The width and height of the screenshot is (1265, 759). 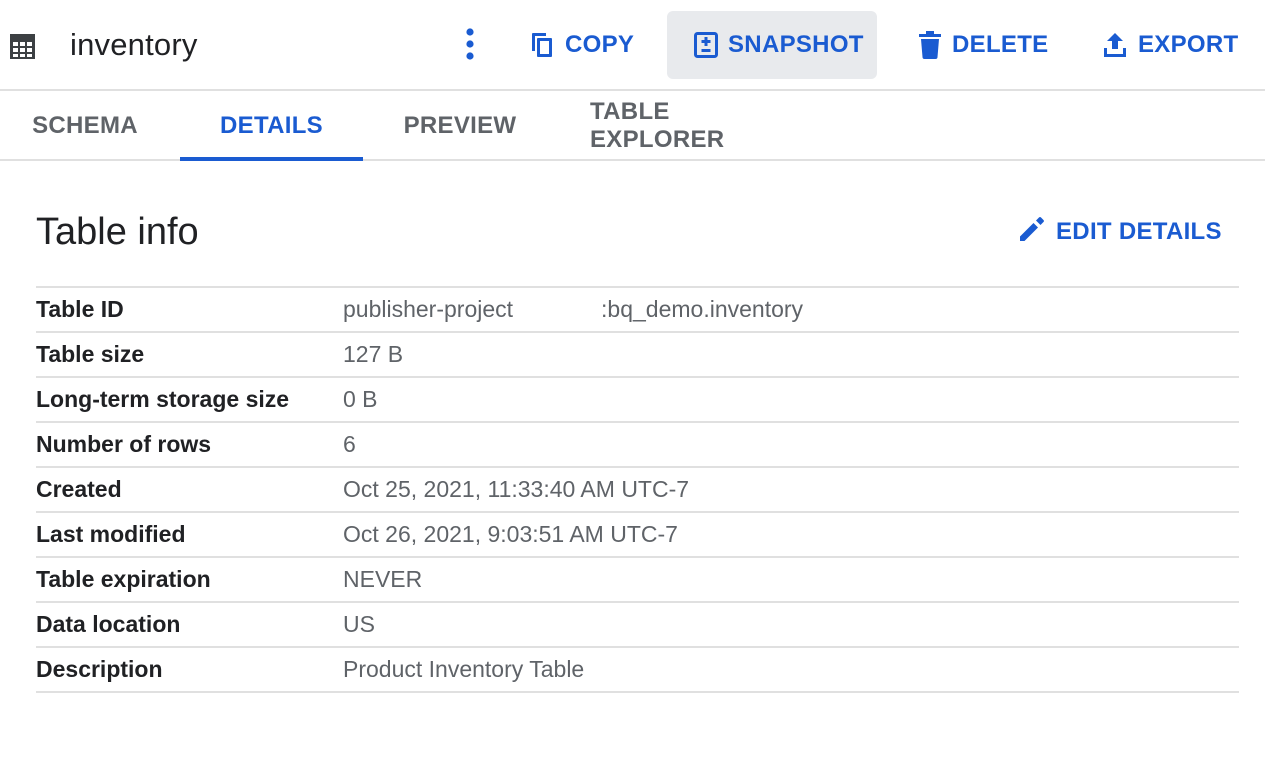 I want to click on tab-table-explorer: TABLE EXPLORER, so click(x=700, y=125).